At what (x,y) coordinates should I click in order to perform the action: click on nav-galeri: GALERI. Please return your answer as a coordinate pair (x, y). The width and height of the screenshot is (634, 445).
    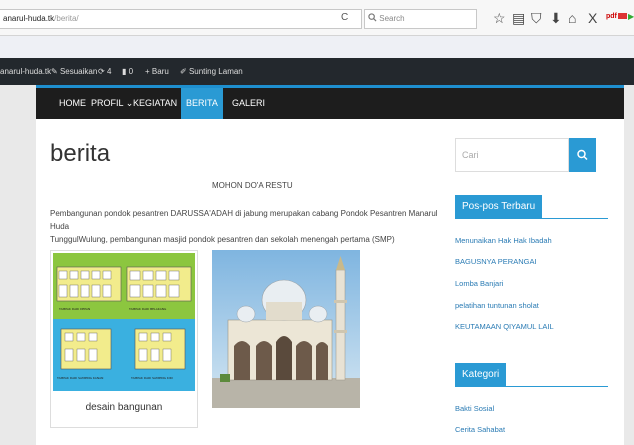
    Looking at the image, I should click on (248, 103).